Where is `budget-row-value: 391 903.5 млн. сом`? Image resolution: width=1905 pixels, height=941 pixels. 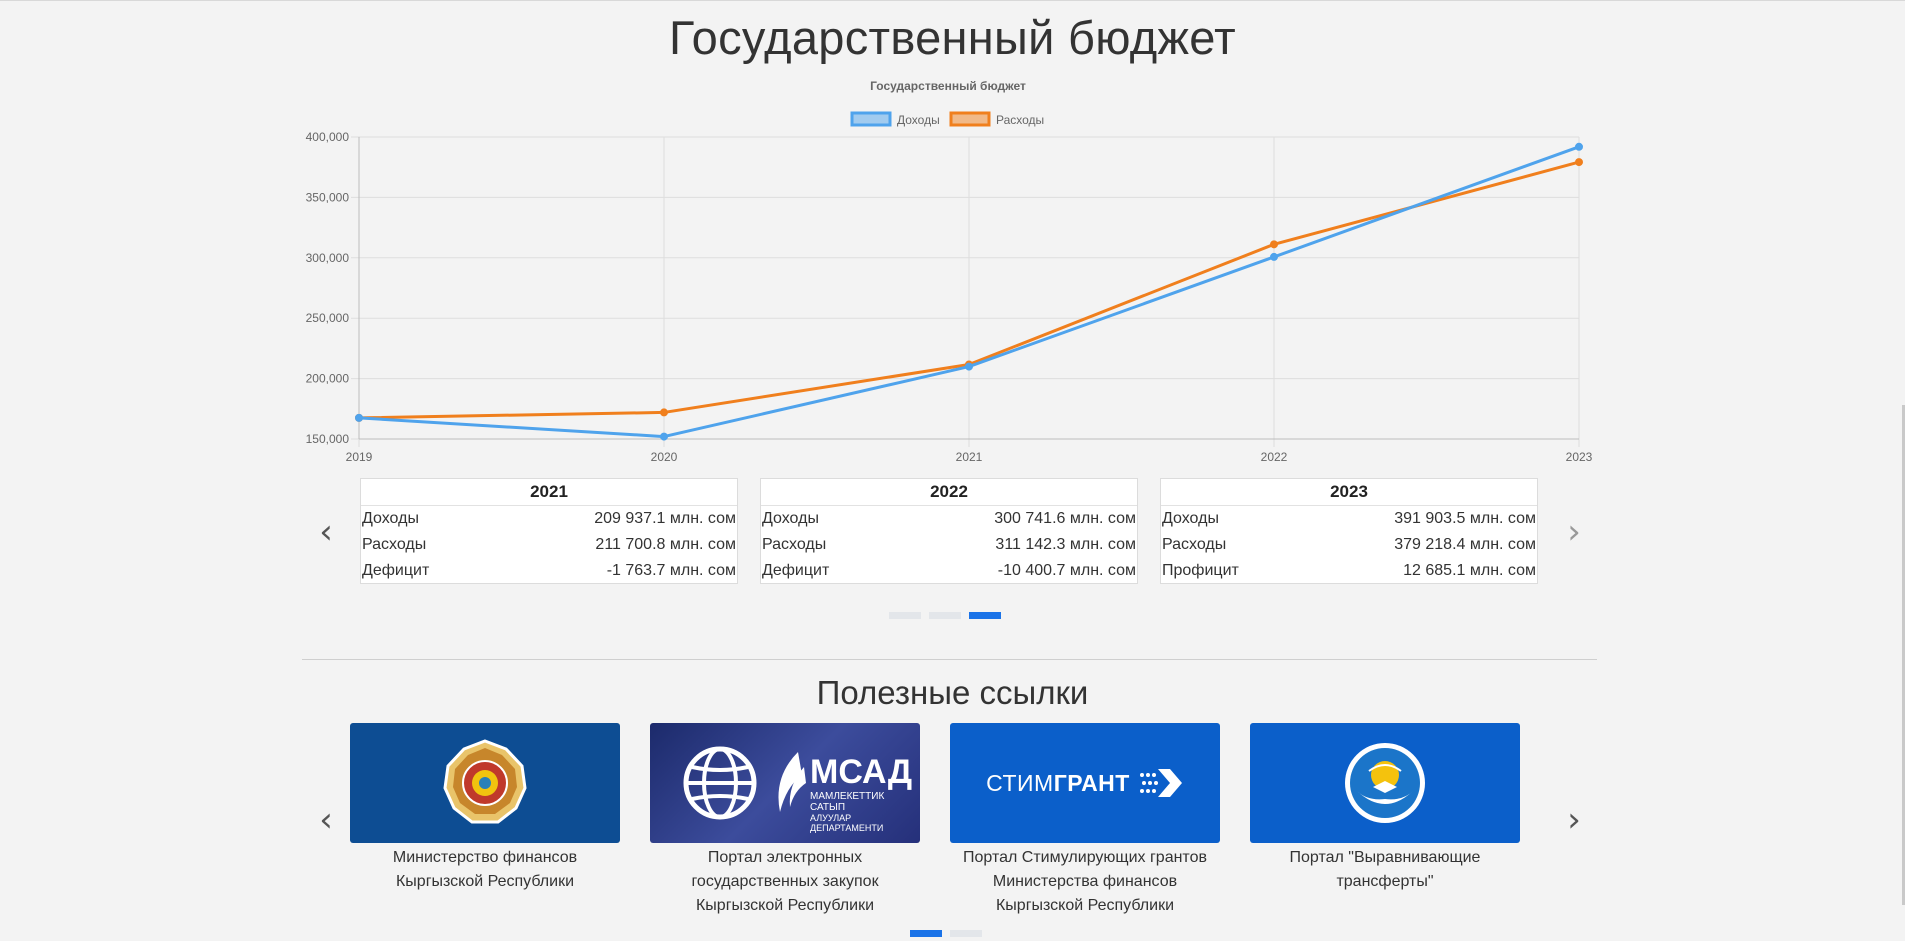 budget-row-value: 391 903.5 млн. сом is located at coordinates (1465, 518).